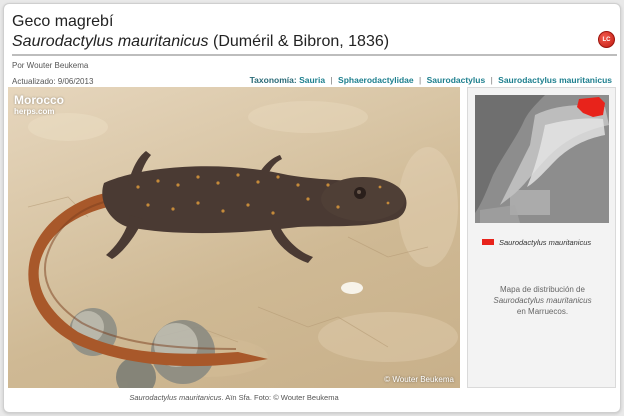 The image size is (624, 416). Describe the element at coordinates (273, 80) in the screenshot. I see `taxonomy-label: Taxonomía:` at that location.